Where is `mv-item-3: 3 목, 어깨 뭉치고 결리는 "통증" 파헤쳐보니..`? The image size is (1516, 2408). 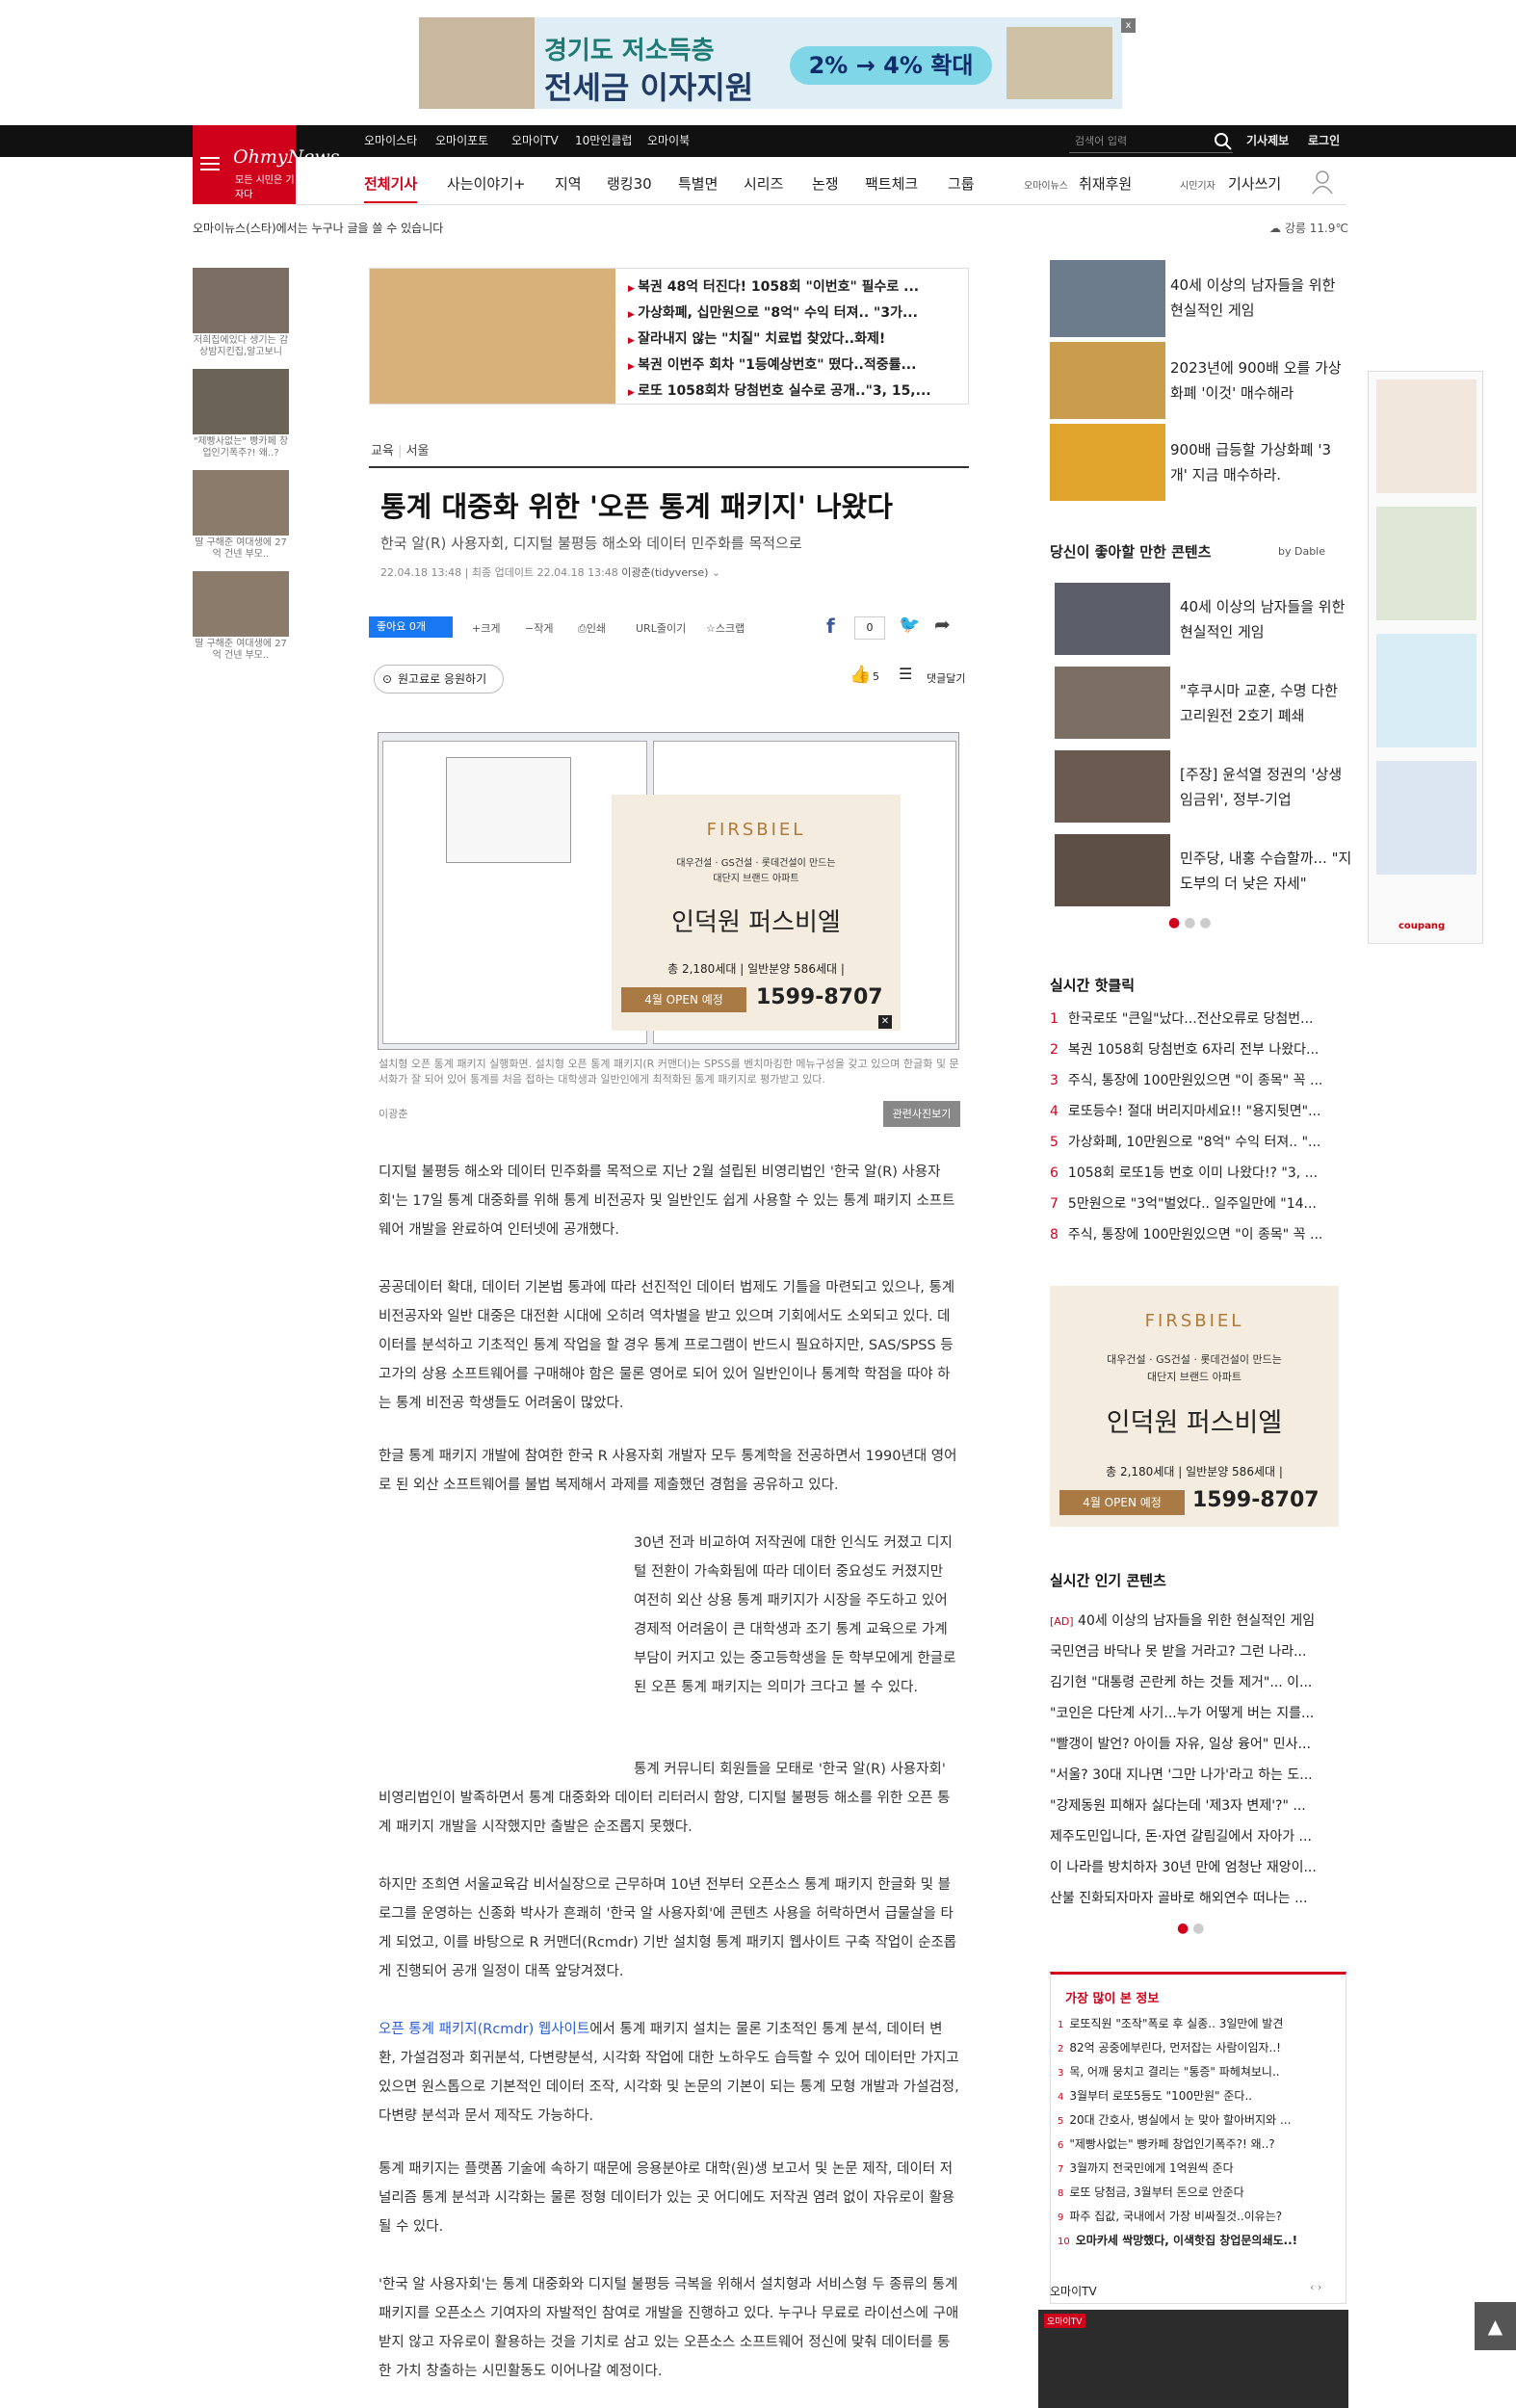 mv-item-3: 3 목, 어깨 뭉치고 결리는 "통증" 파헤쳐보니.. is located at coordinates (1197, 2071).